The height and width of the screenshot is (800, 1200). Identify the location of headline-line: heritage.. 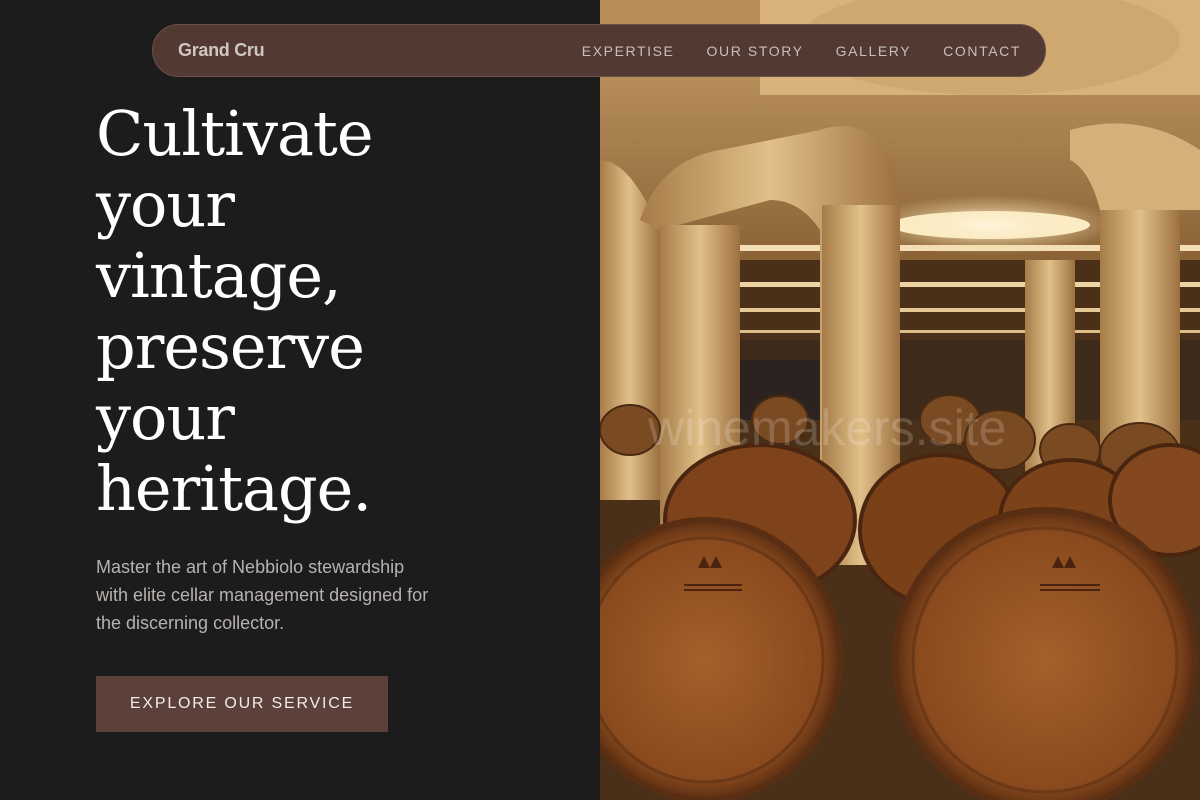
(234, 488).